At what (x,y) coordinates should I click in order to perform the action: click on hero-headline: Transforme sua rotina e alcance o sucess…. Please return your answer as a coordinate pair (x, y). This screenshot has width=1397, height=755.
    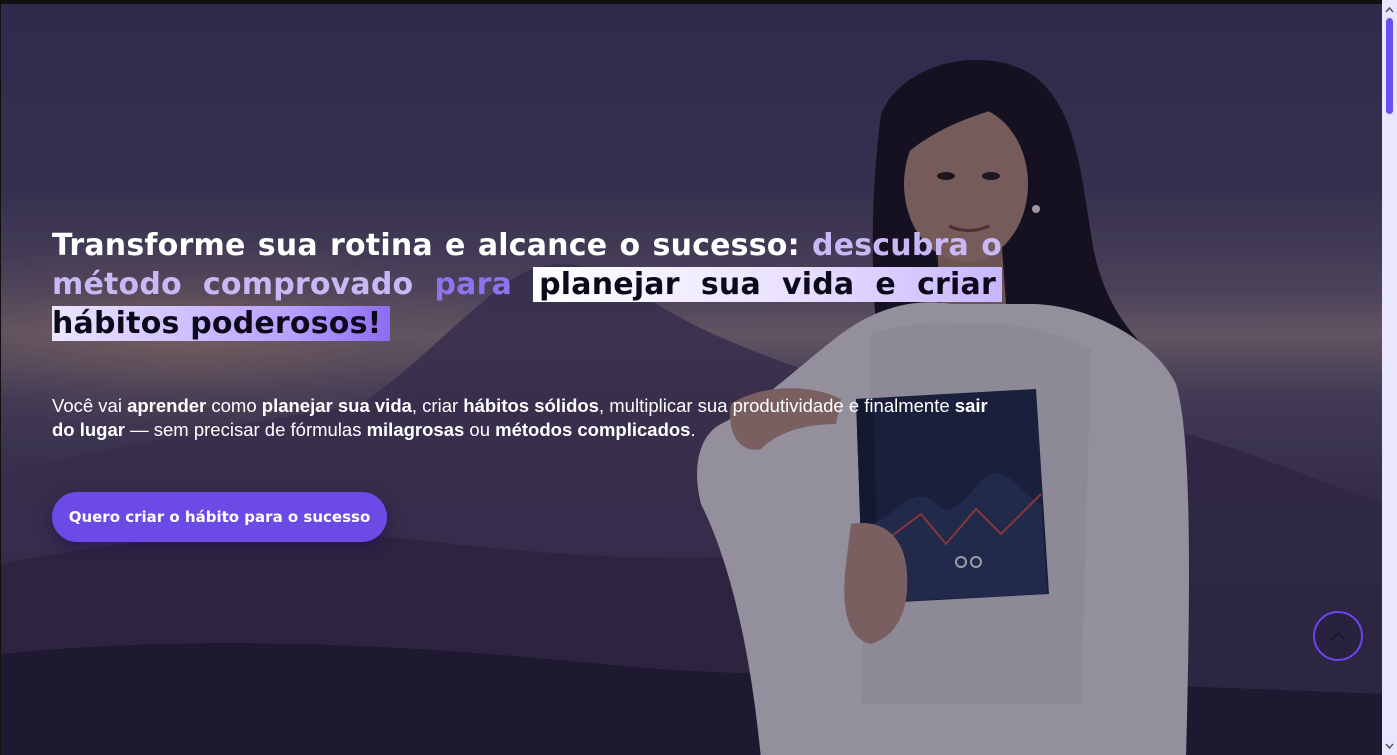
    Looking at the image, I should click on (527, 284).